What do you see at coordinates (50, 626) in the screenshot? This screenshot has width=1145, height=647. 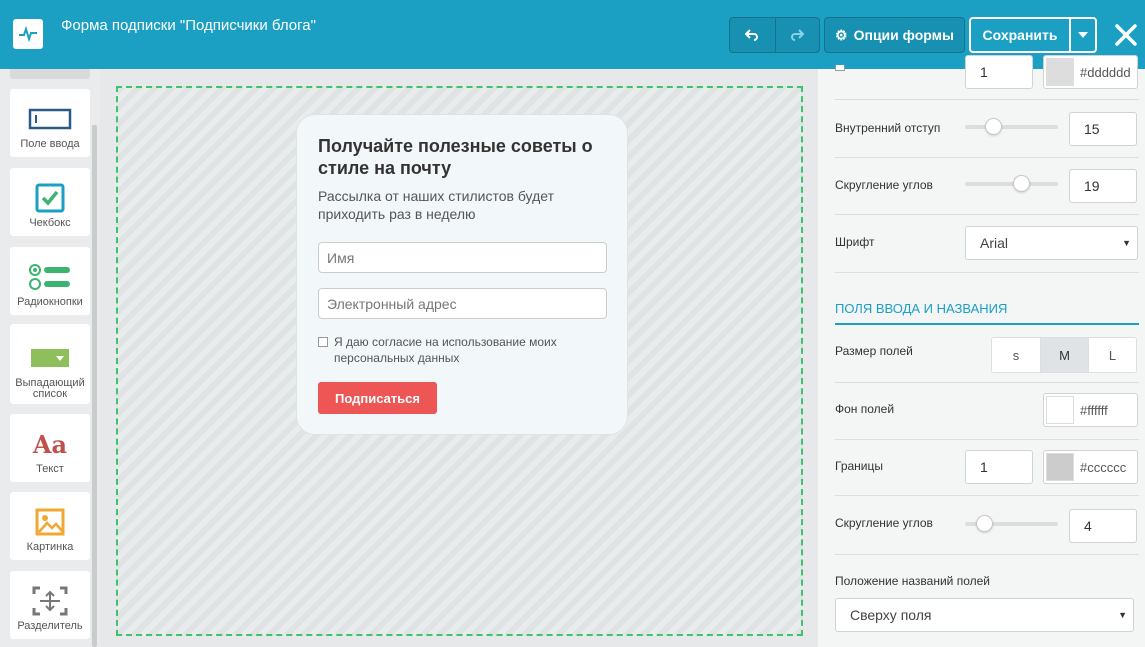 I see `toolbox-item-label: Разделитель` at bounding box center [50, 626].